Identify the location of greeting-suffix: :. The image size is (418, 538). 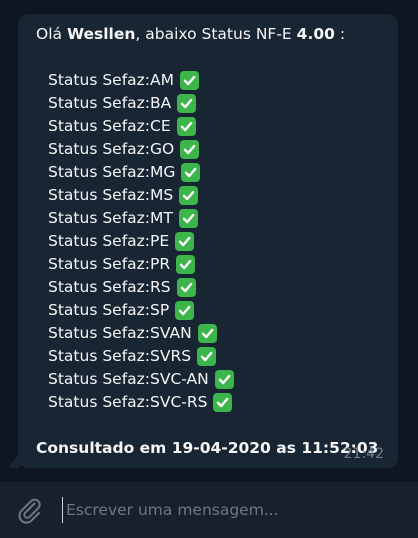
(340, 34).